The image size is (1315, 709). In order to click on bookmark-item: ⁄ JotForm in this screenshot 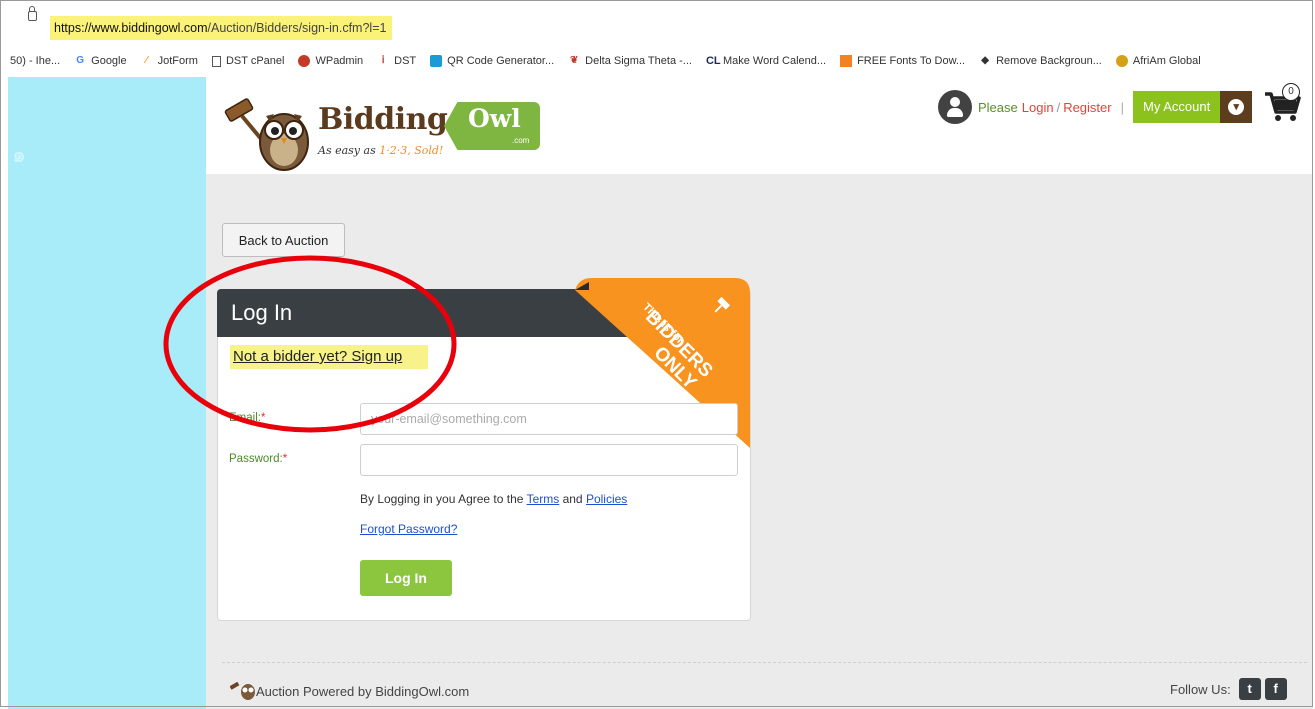, I will do `click(169, 61)`.